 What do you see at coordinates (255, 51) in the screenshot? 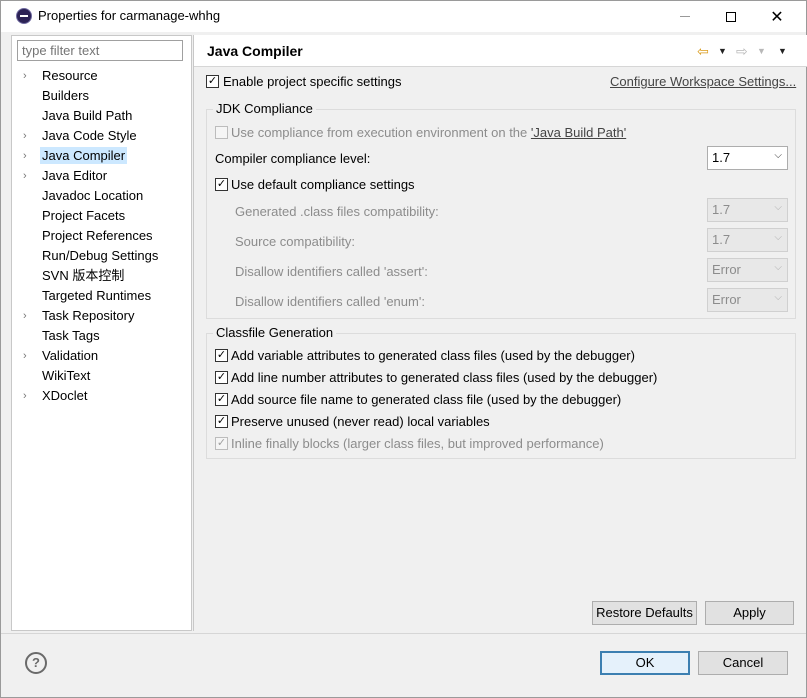
I see `page-title: Java Compiler` at bounding box center [255, 51].